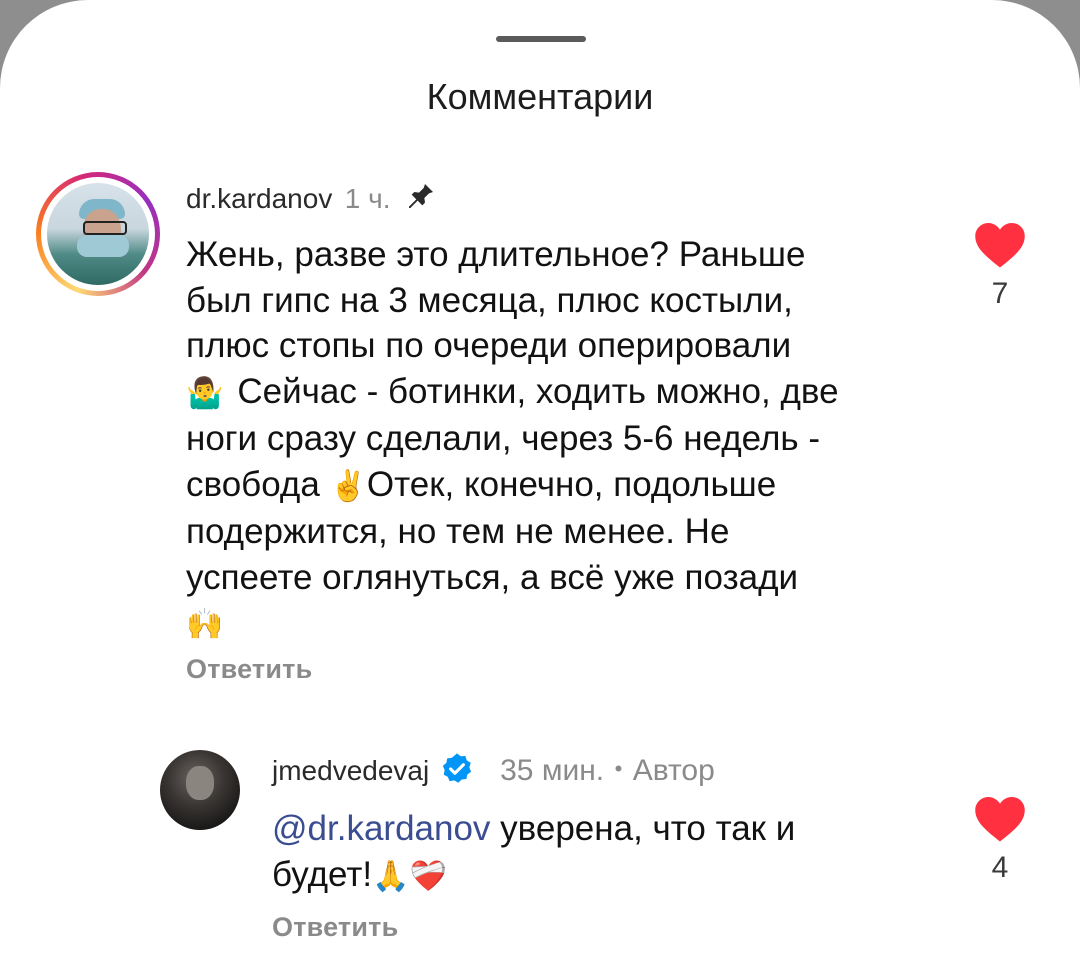 Image resolution: width=1080 pixels, height=961 pixels. I want to click on folded-hands-emoji: 🙏, so click(391, 876).